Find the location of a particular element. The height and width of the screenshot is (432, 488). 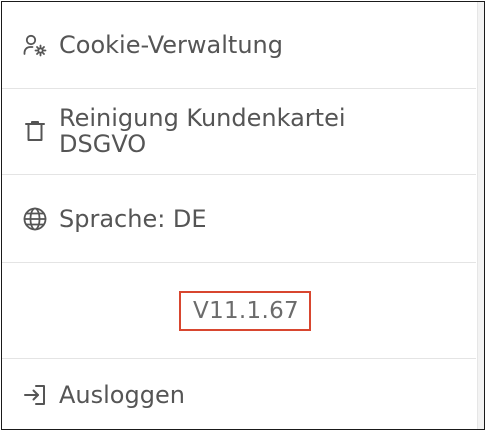

menu-item-label: Reinigung Kundenkartei DSGVO is located at coordinates (202, 131).